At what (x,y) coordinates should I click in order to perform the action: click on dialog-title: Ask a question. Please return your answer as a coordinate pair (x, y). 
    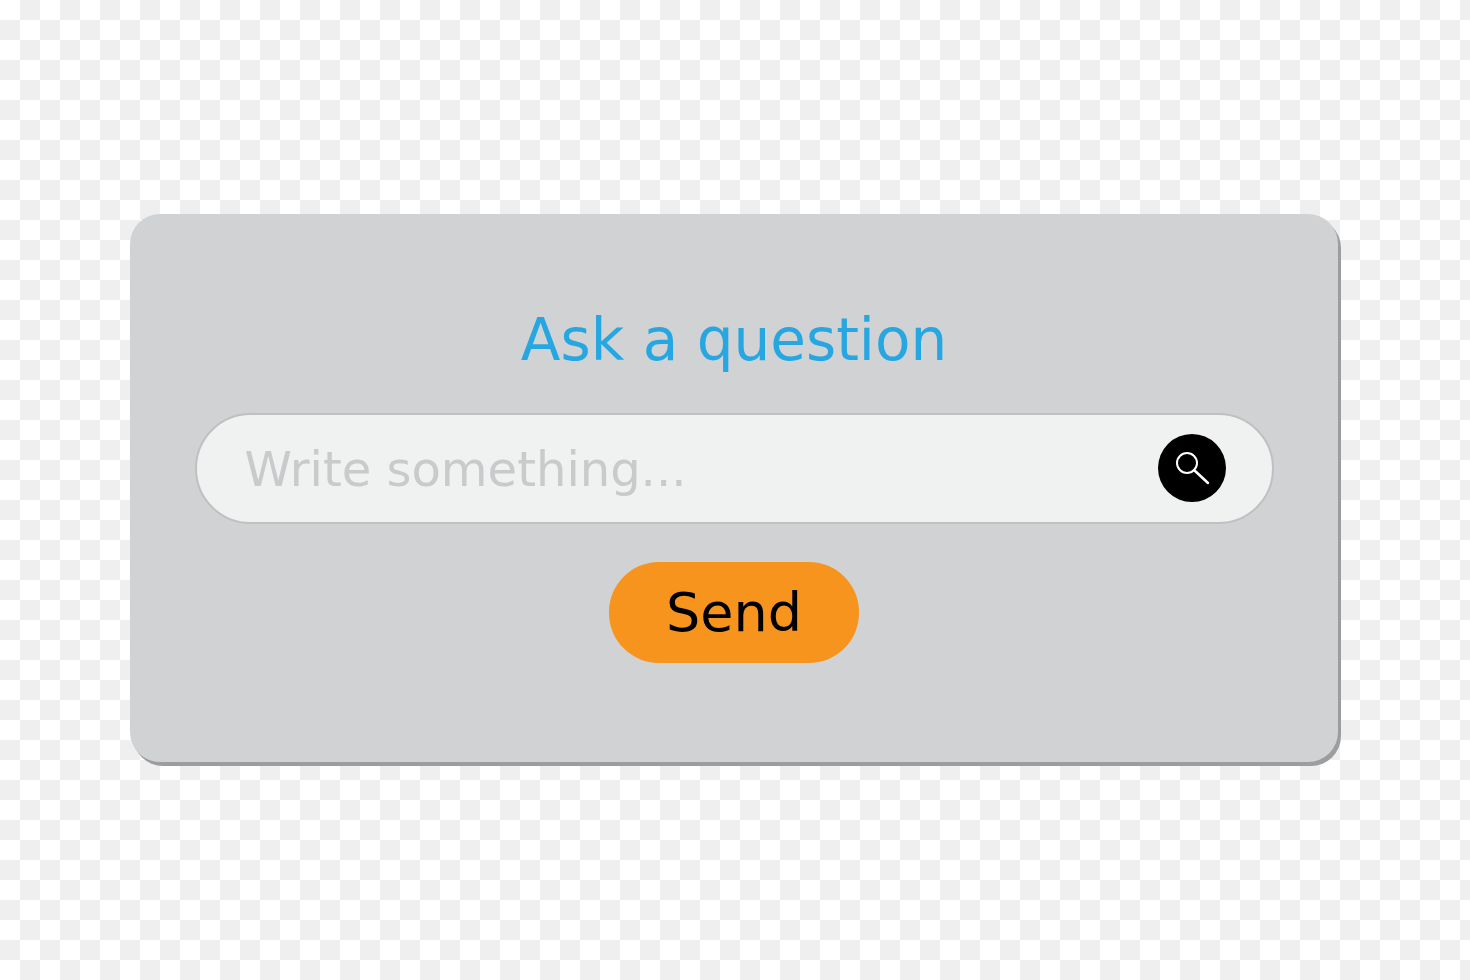
    Looking at the image, I should click on (734, 340).